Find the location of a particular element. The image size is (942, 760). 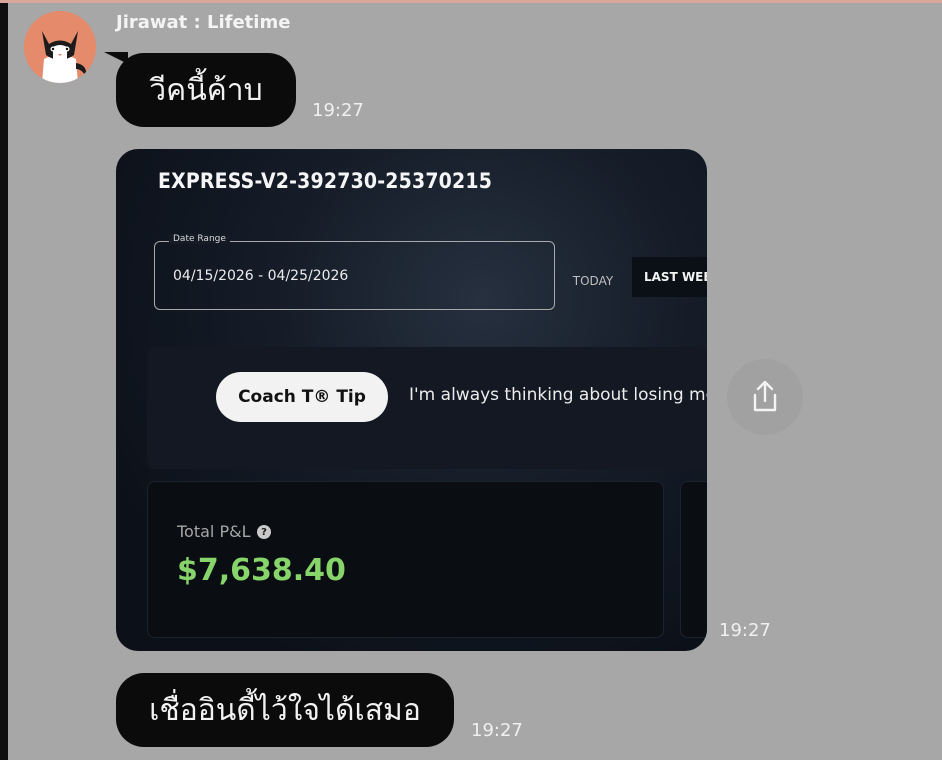

date-range-field: Date Range 04/15/2026 - 04/25/2026 is located at coordinates (354, 272).